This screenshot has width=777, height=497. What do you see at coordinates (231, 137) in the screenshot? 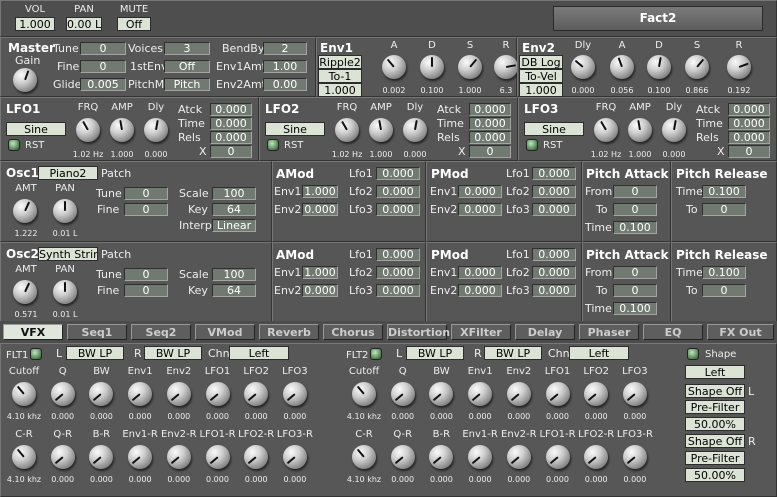
I see `lfo1-rels-field: 0.000` at bounding box center [231, 137].